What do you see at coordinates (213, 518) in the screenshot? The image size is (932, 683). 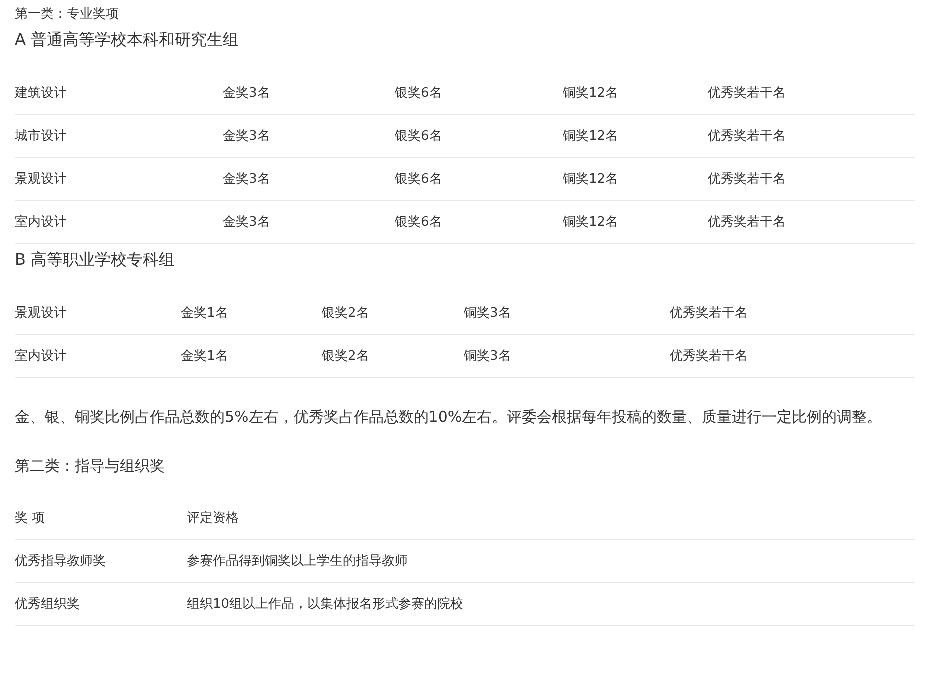 I see `column-header: 评定资格` at bounding box center [213, 518].